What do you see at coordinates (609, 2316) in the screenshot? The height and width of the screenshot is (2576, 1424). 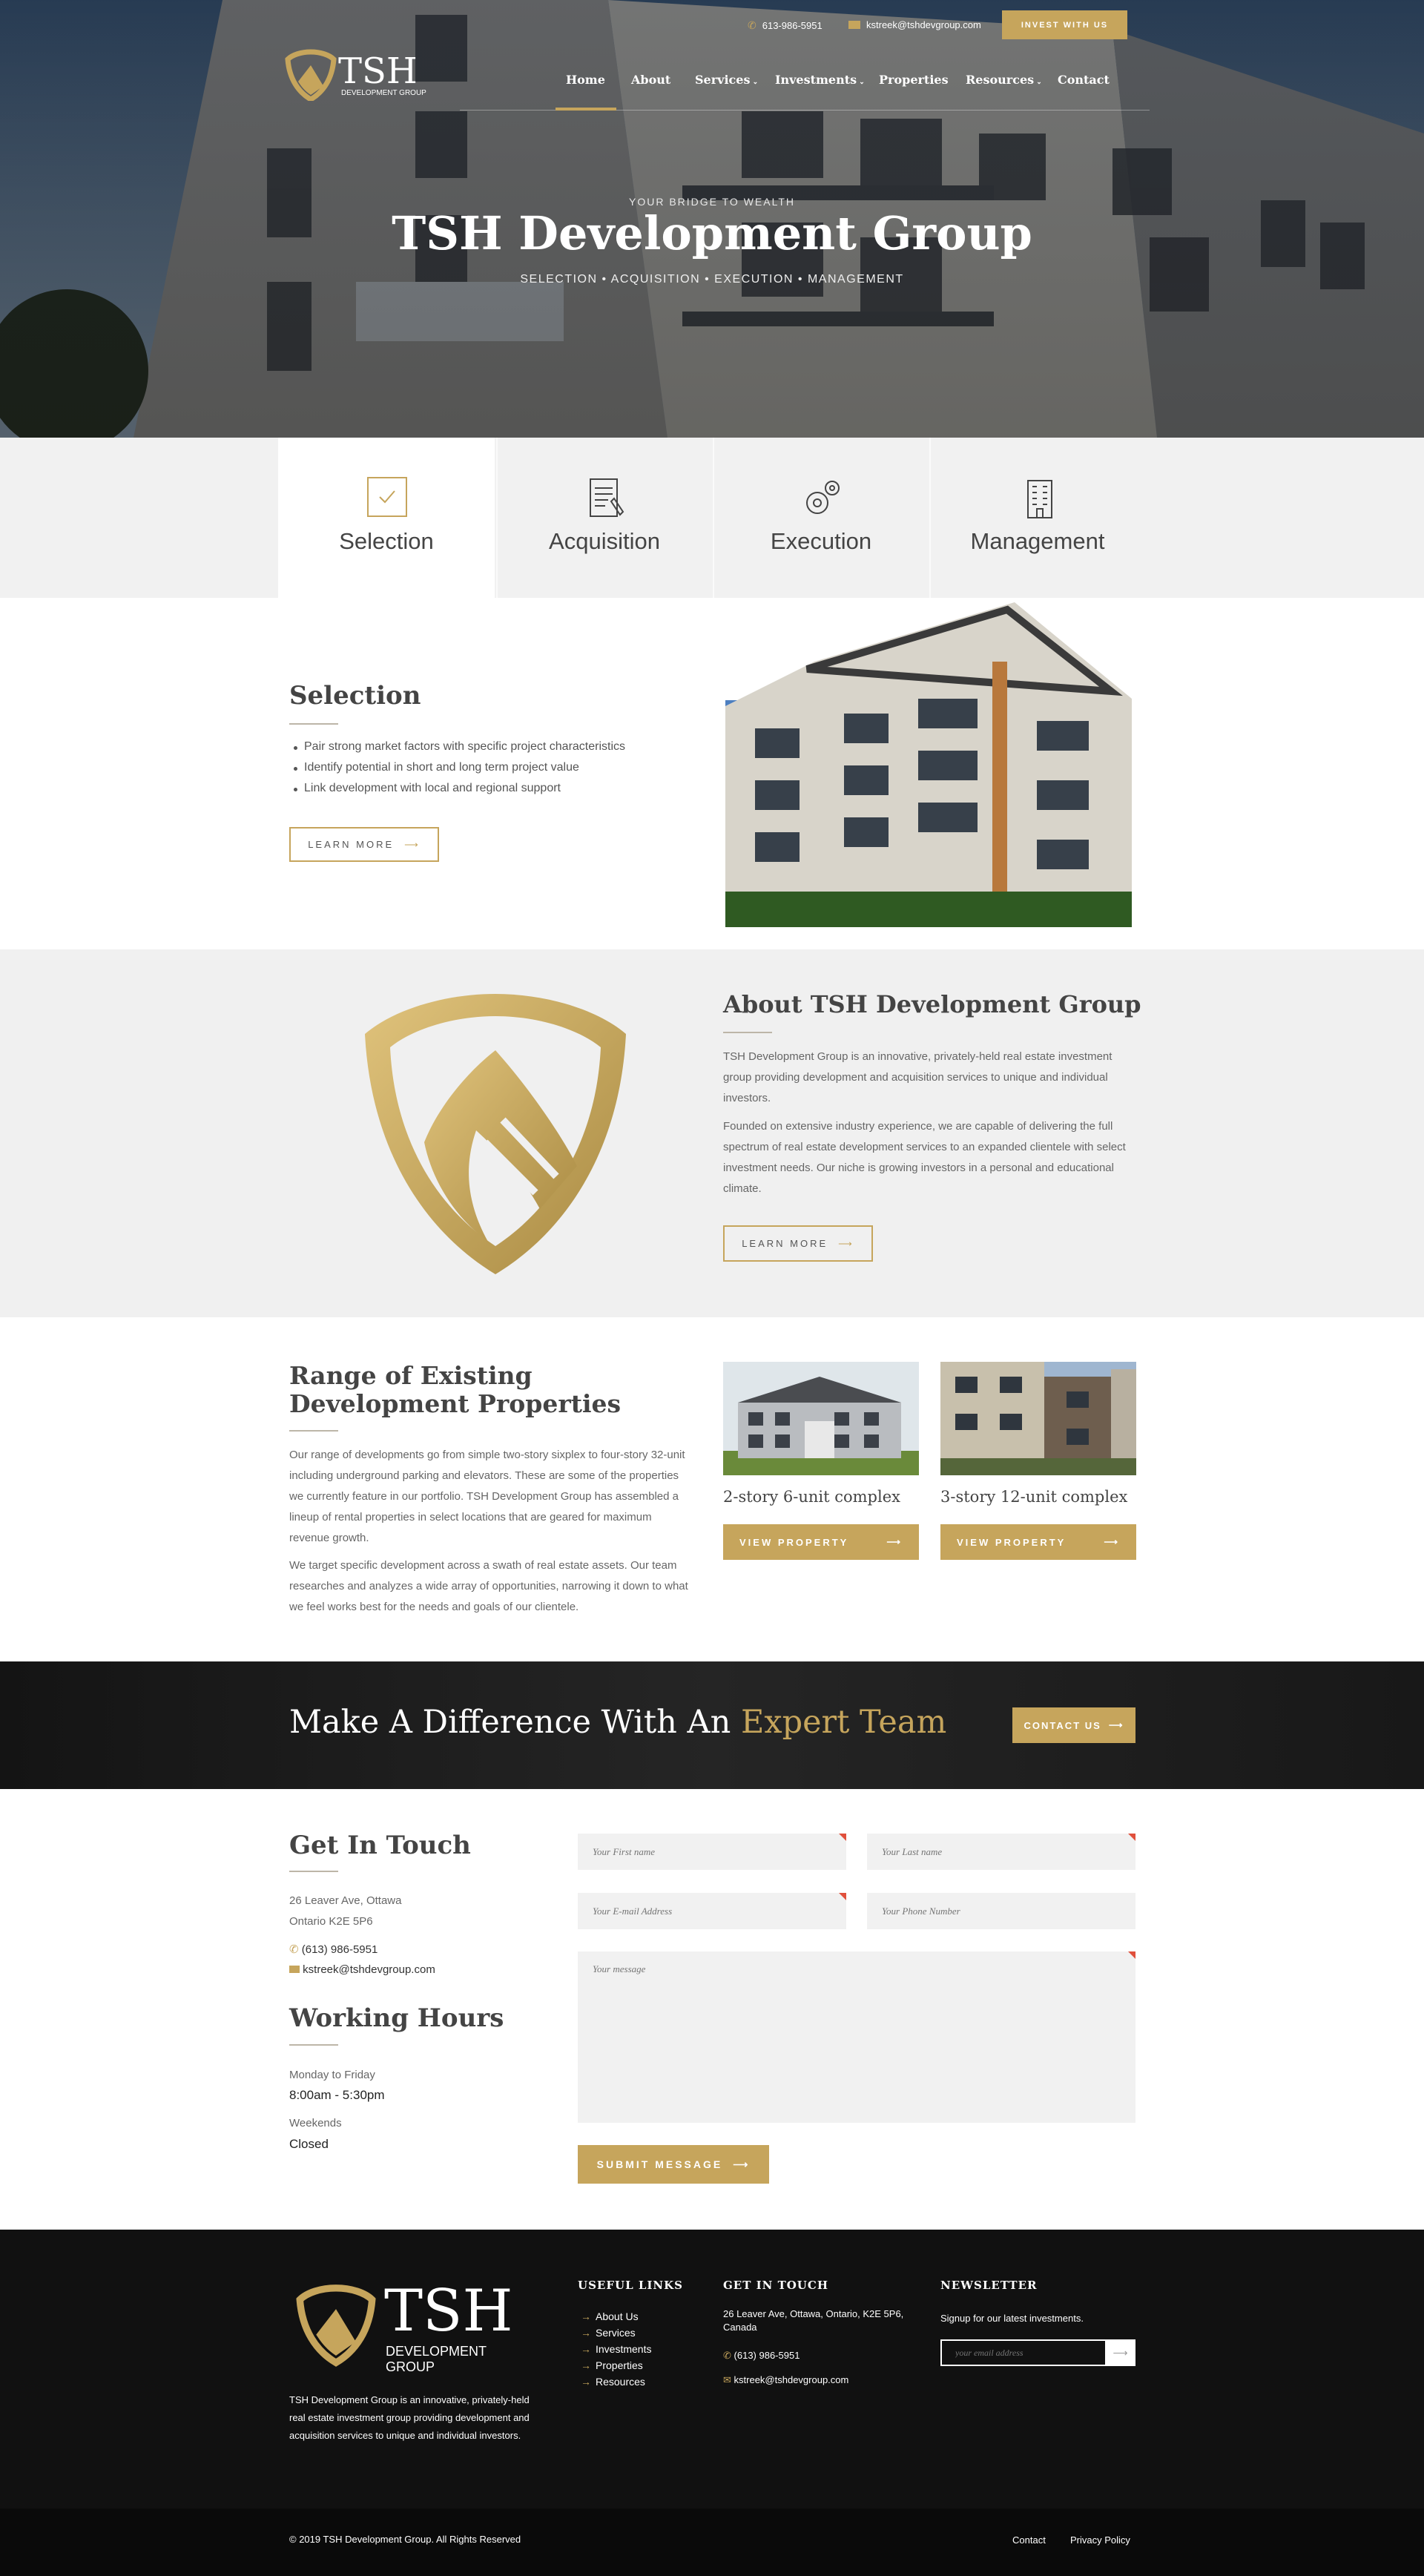 I see `footer-link-about: About Us` at bounding box center [609, 2316].